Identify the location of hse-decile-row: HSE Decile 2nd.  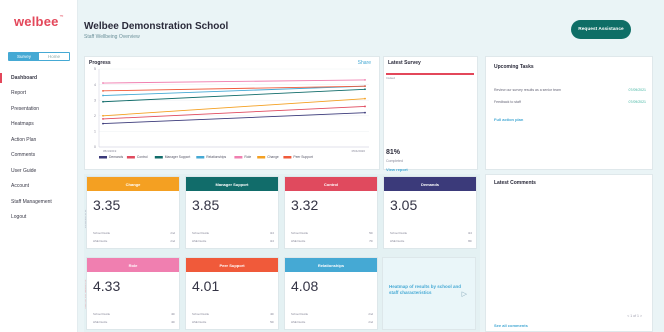
(332, 322).